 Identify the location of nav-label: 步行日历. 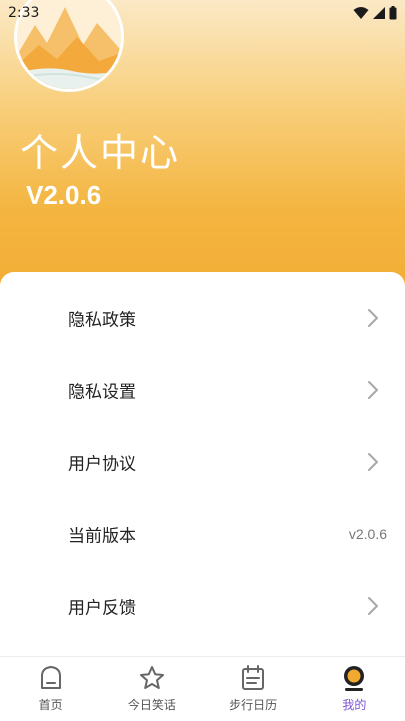
(253, 705).